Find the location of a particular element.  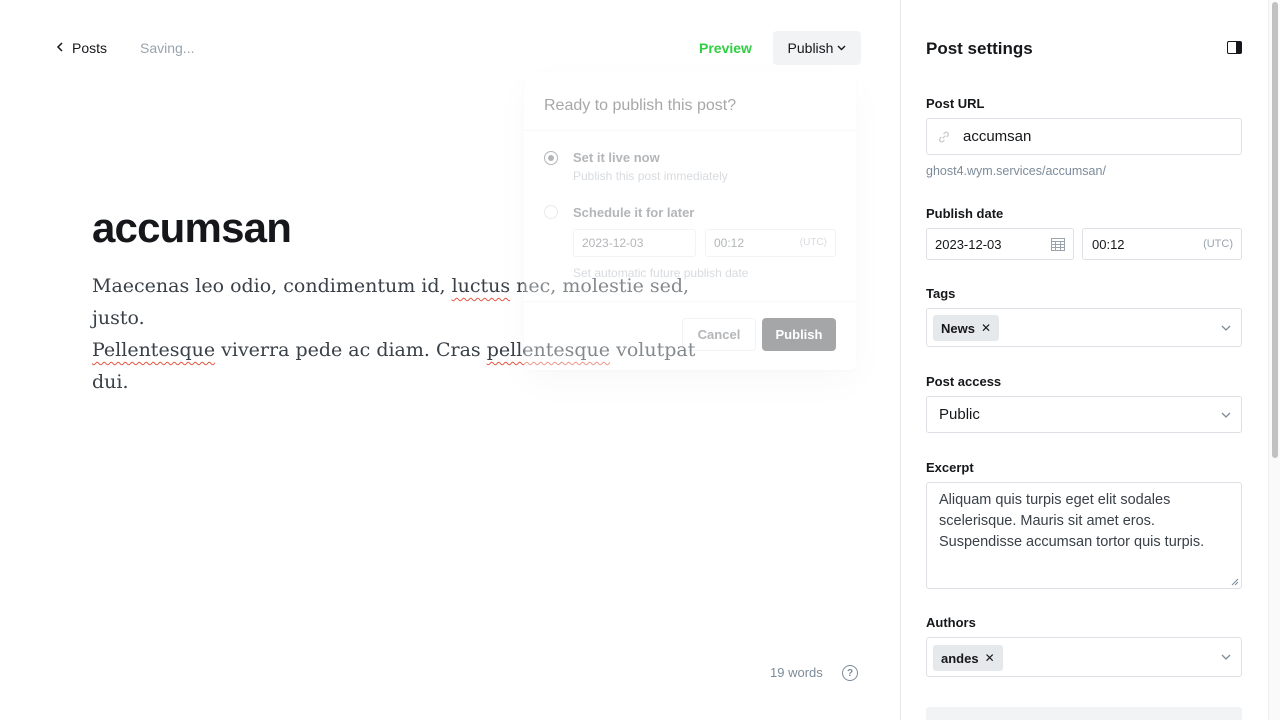

author-token-label: andes is located at coordinates (960, 658).